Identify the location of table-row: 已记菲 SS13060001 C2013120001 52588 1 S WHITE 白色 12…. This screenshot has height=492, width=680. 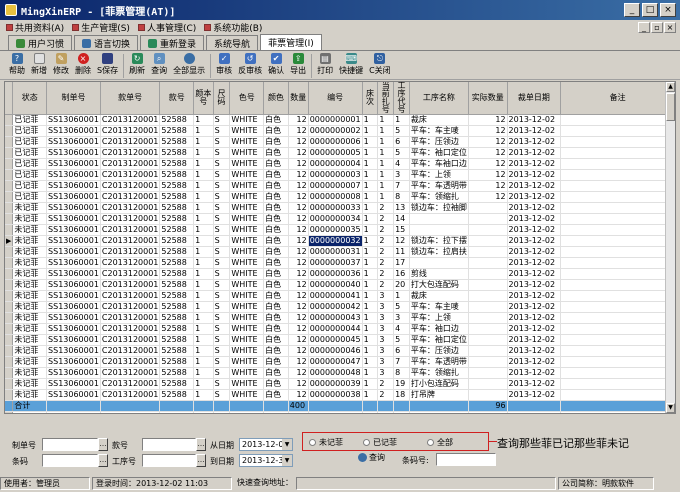
(340, 153).